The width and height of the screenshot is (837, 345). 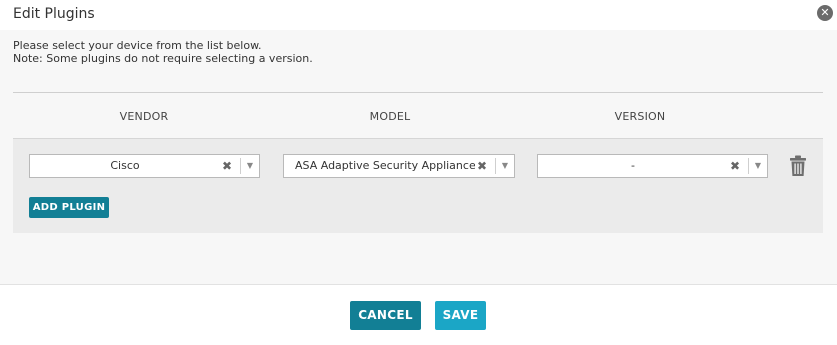 I want to click on close-icon: ✕, so click(x=825, y=13).